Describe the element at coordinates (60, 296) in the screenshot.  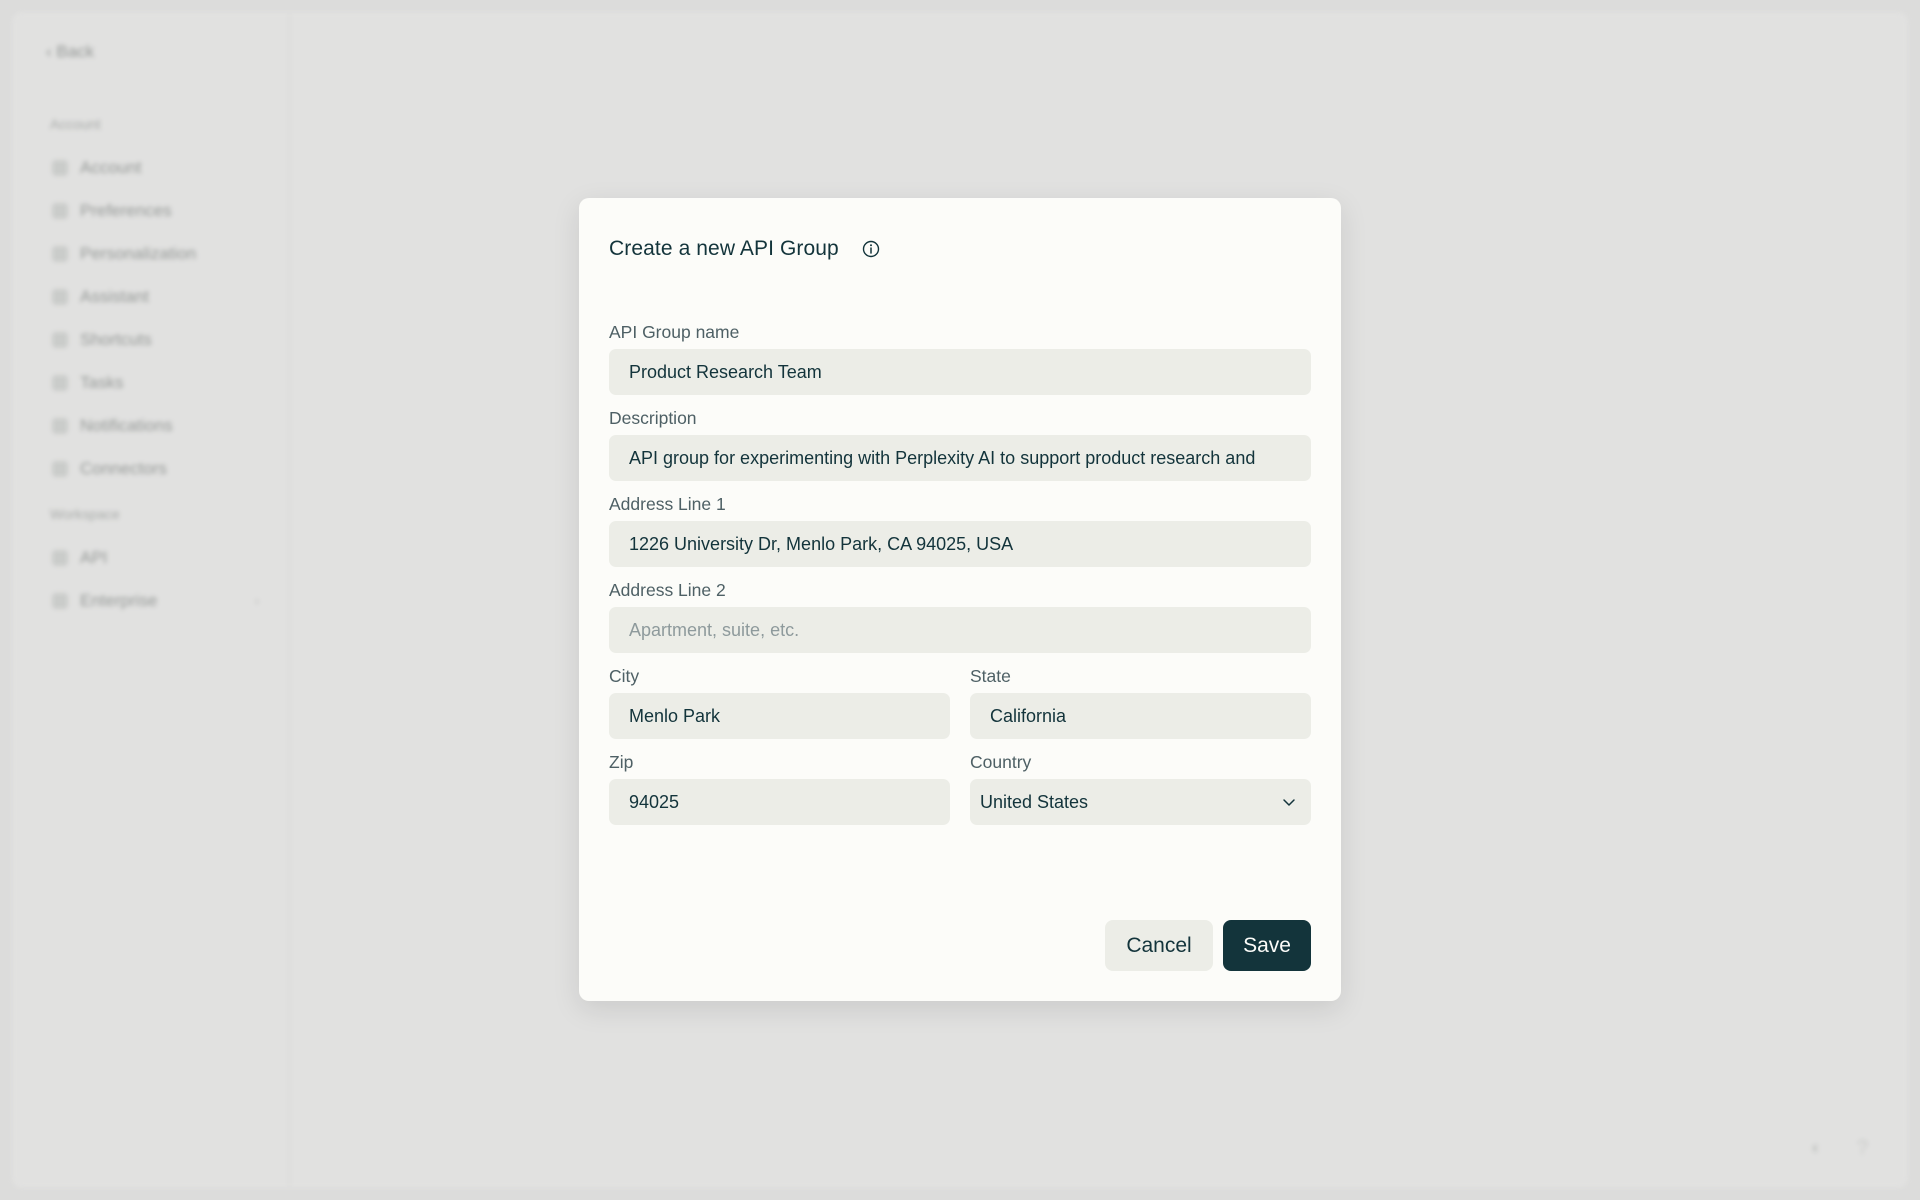
I see `assistant-icon` at that location.